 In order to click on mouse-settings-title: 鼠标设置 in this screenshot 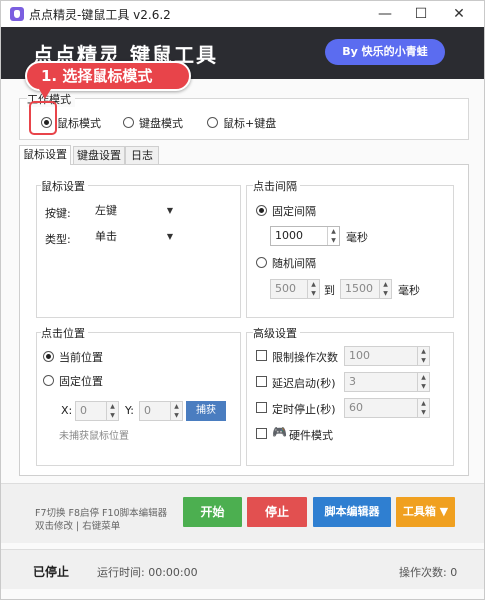, I will do `click(64, 186)`.